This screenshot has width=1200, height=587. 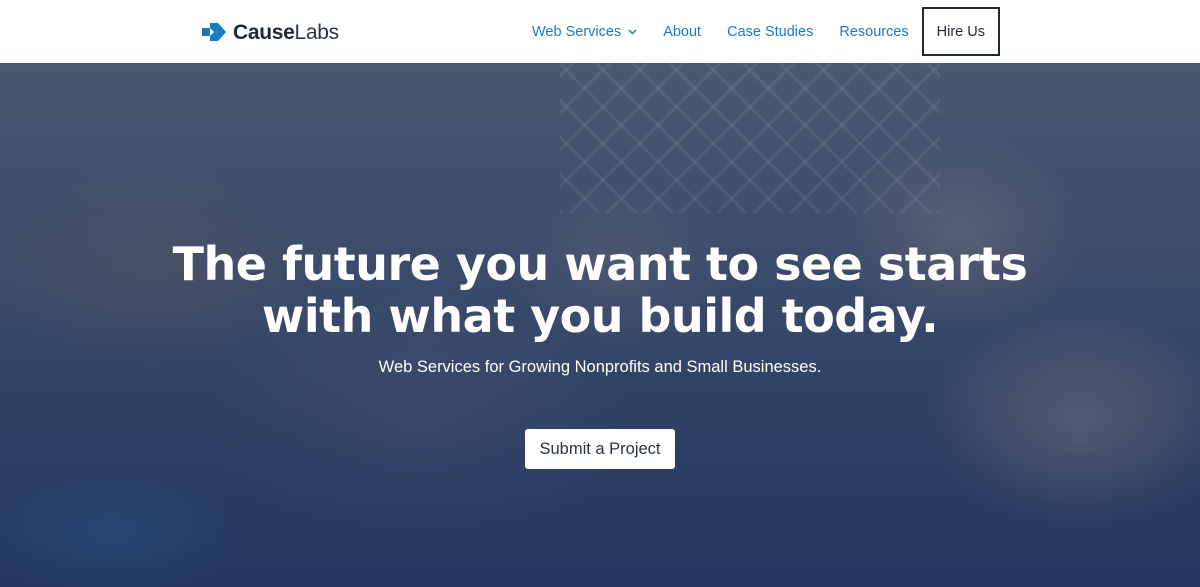 What do you see at coordinates (960, 31) in the screenshot?
I see `hire-us-button: Hire Us` at bounding box center [960, 31].